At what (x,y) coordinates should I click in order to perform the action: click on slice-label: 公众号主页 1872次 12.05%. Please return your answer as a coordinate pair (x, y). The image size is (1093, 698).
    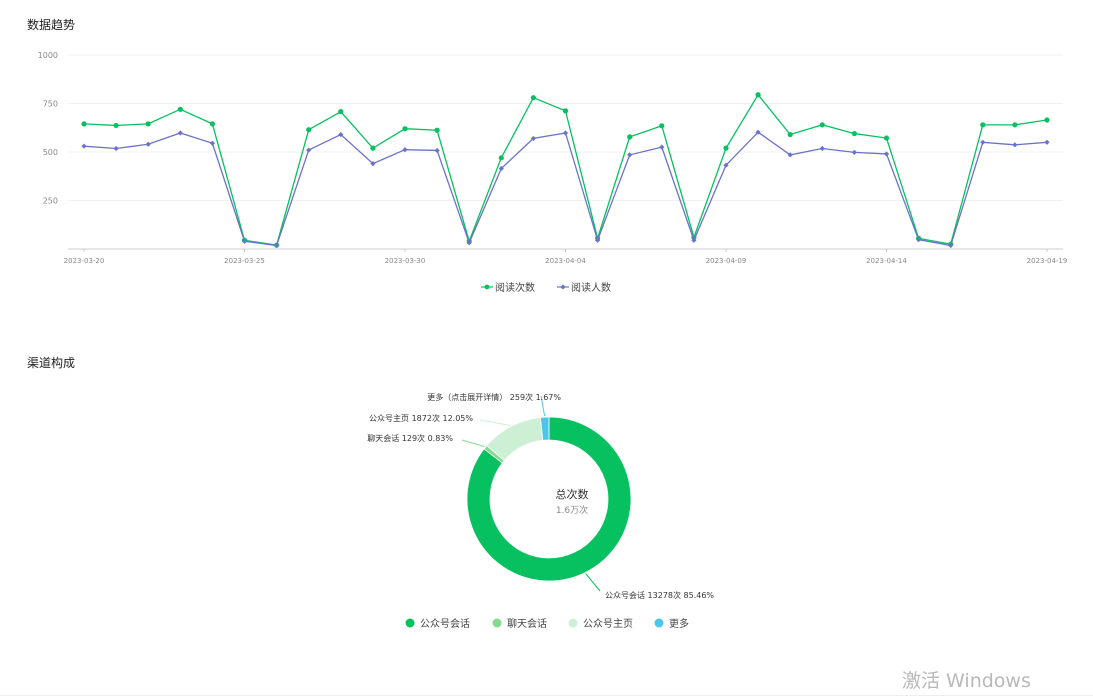
    Looking at the image, I should click on (421, 418).